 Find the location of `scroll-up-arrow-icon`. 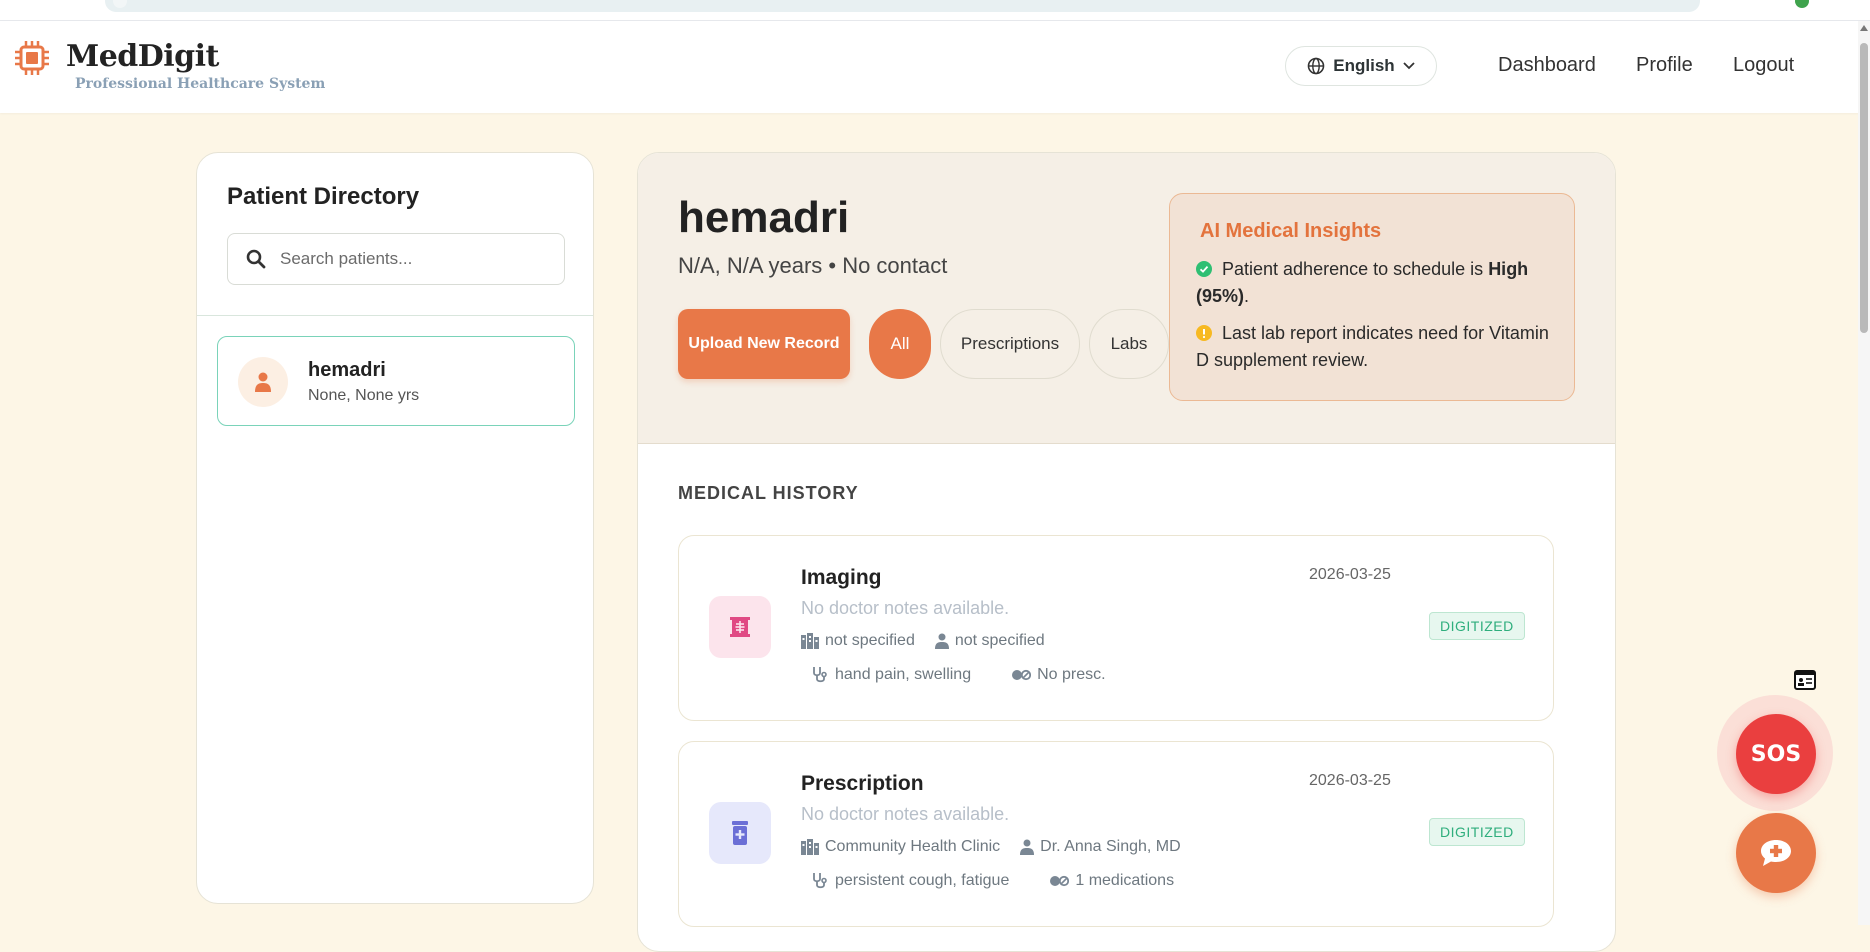

scroll-up-arrow-icon is located at coordinates (1864, 28).